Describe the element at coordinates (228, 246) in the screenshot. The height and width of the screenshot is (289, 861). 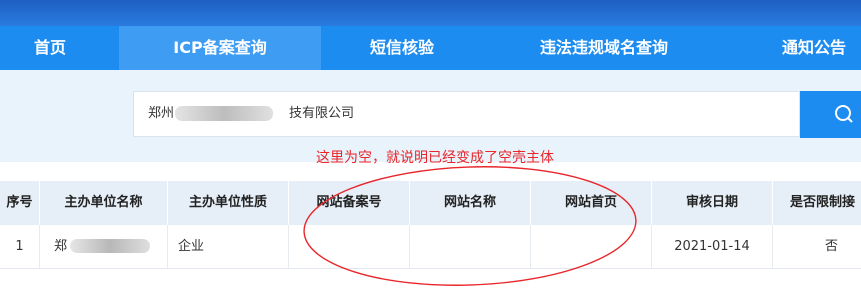
I see `cell-organizer-nature: 企业` at that location.